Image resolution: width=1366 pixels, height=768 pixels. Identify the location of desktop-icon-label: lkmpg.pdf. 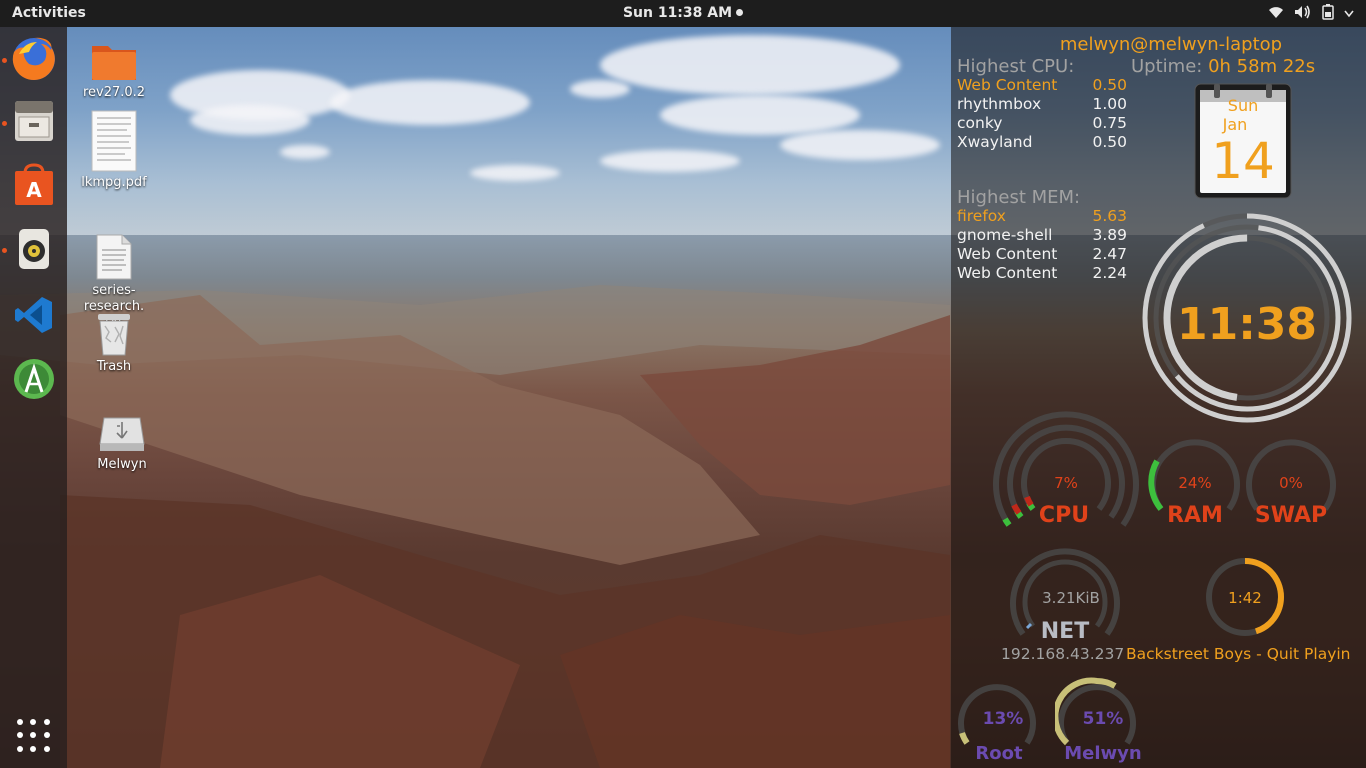
(114, 182).